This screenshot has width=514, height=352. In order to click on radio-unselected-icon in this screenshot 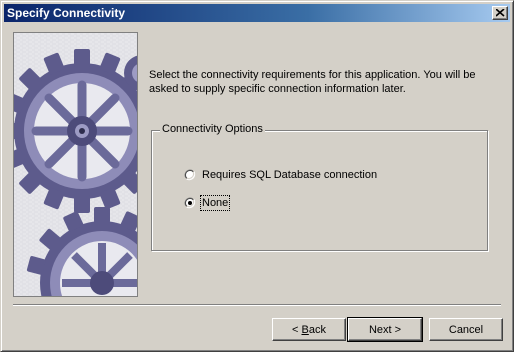, I will do `click(190, 175)`.